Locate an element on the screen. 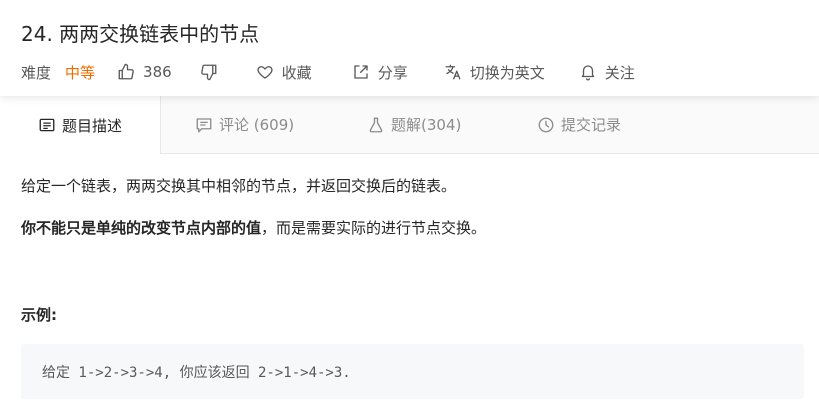  tab-description: 题目描述 is located at coordinates (80, 125).